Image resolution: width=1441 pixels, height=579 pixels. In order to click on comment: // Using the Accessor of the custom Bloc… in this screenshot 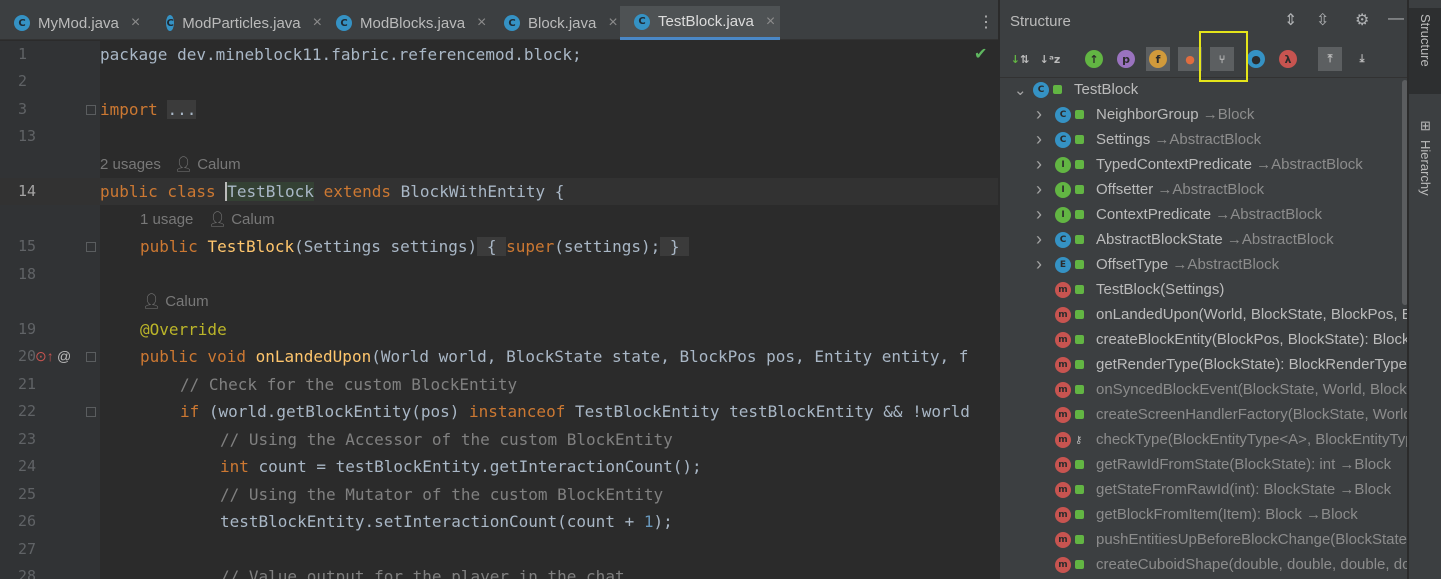, I will do `click(446, 439)`.